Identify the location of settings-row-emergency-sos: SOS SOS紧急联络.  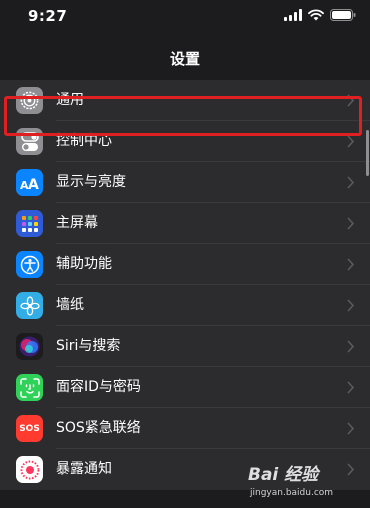
(185, 428).